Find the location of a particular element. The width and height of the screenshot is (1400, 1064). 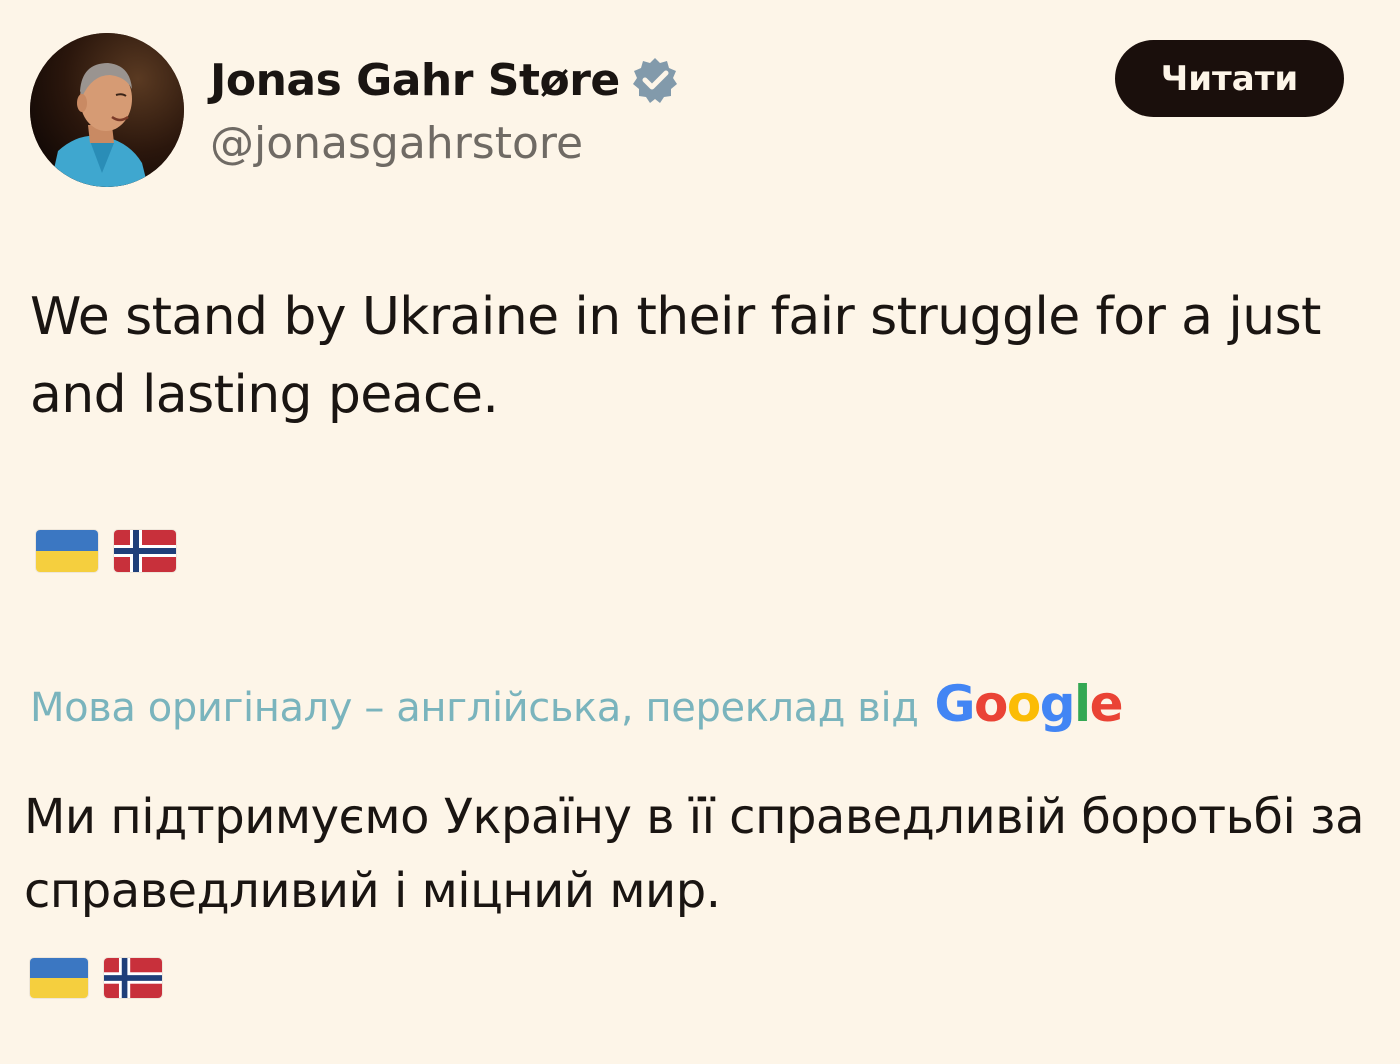

author-display-name: Jonas Gahr Støre is located at coordinates (415, 80).